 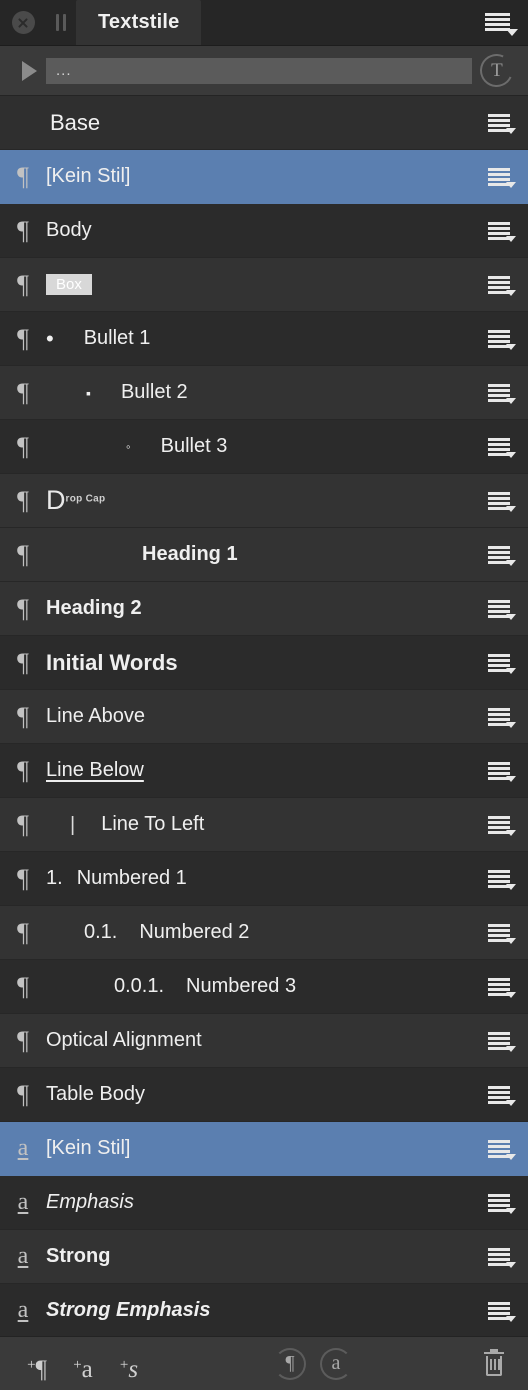 I want to click on style-list-row: ¶ ◦ Bullet 3, so click(x=264, y=447).